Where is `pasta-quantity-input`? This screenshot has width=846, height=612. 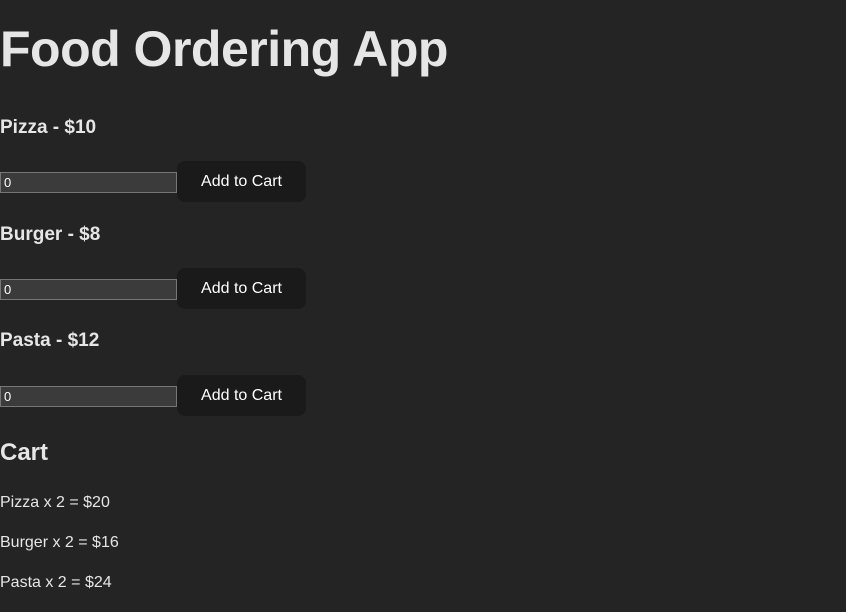
pasta-quantity-input is located at coordinates (88, 396).